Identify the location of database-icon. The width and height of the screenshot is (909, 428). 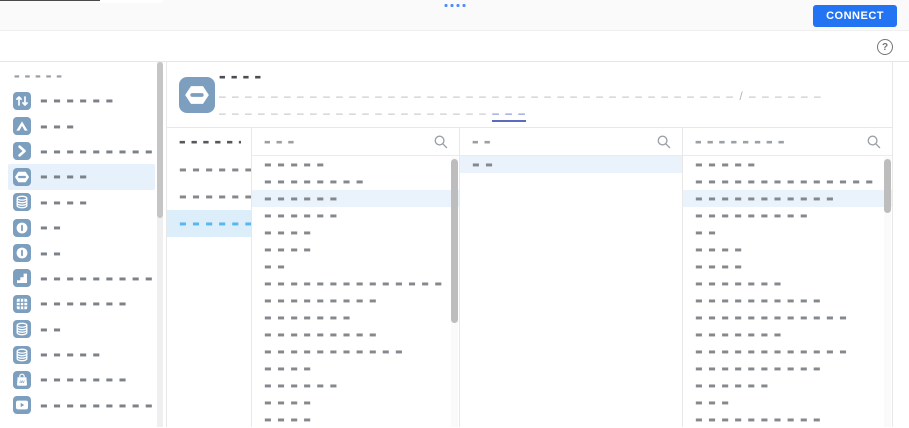
(22, 202).